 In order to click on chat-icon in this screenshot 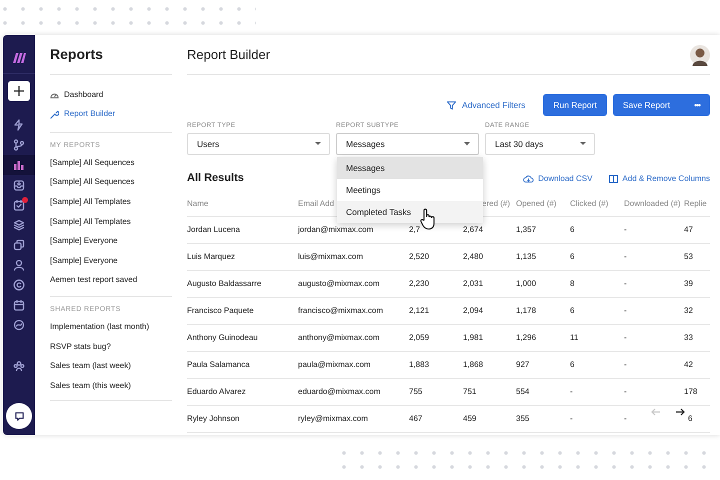, I will do `click(19, 416)`.